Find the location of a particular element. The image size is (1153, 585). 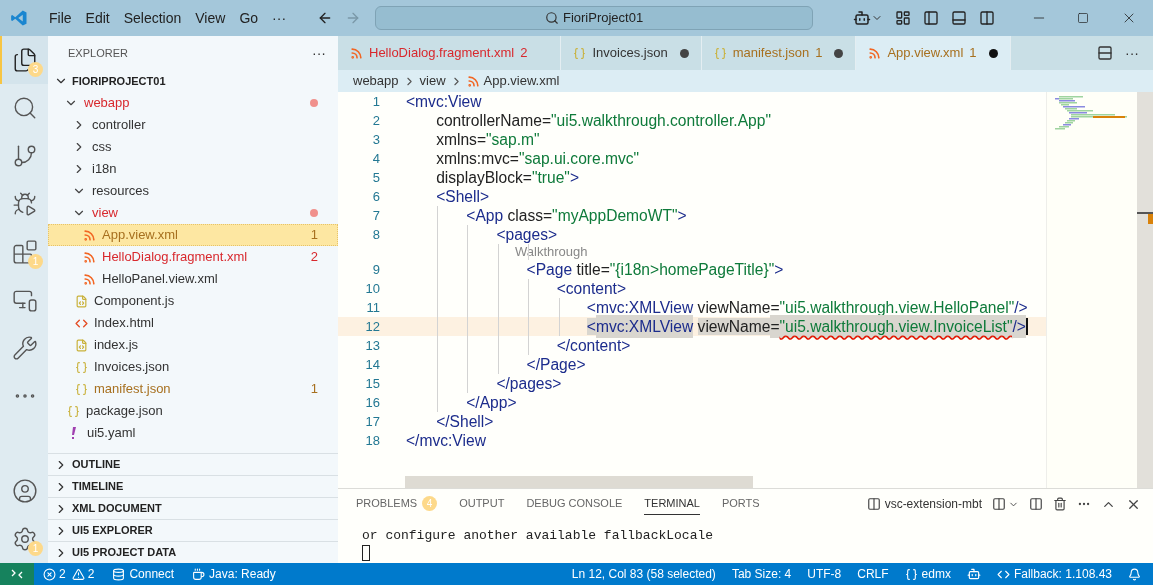

tree-item: Index.html is located at coordinates (193, 323).